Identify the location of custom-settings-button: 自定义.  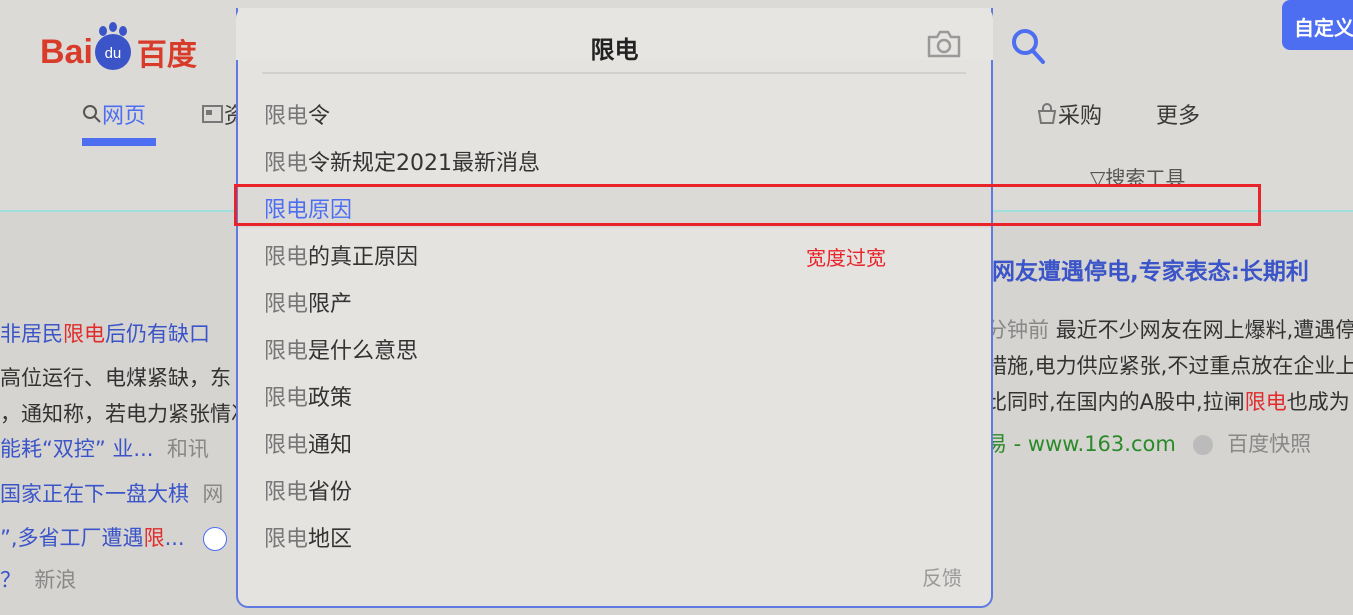
(1317, 25).